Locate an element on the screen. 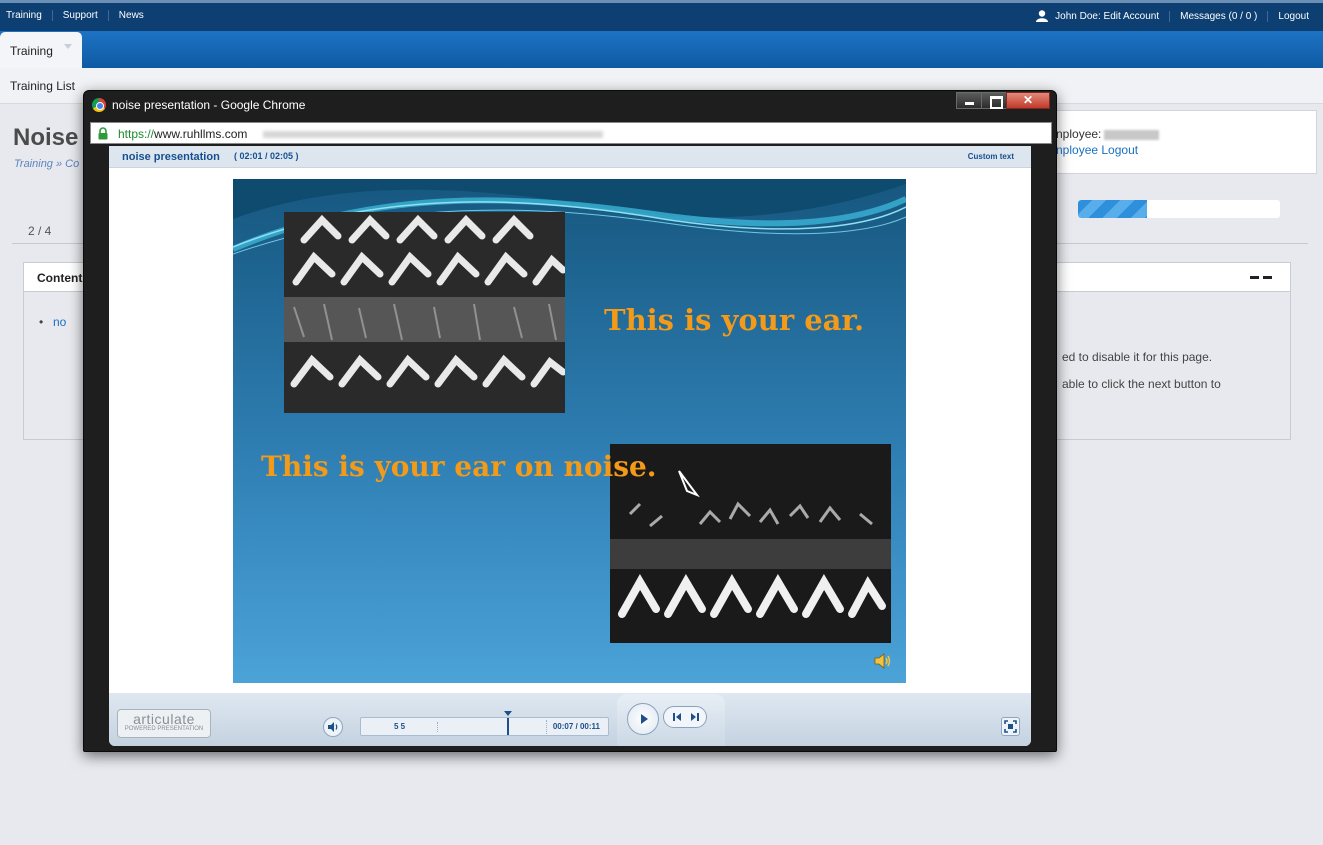 This screenshot has width=1323, height=845. fullscreen-icon is located at coordinates (1010, 726).